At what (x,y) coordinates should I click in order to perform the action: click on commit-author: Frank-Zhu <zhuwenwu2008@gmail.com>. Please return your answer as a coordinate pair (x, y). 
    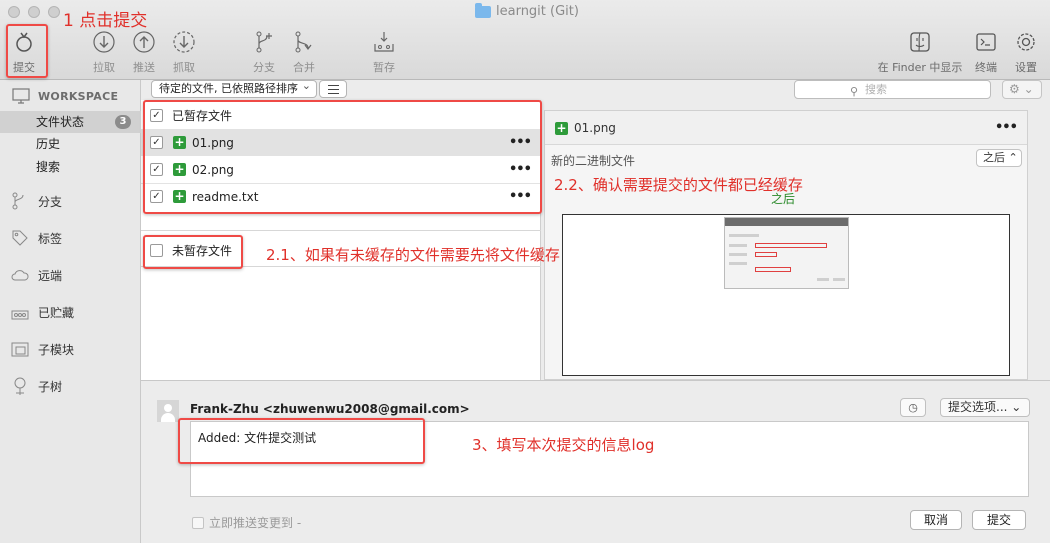
    Looking at the image, I should click on (330, 409).